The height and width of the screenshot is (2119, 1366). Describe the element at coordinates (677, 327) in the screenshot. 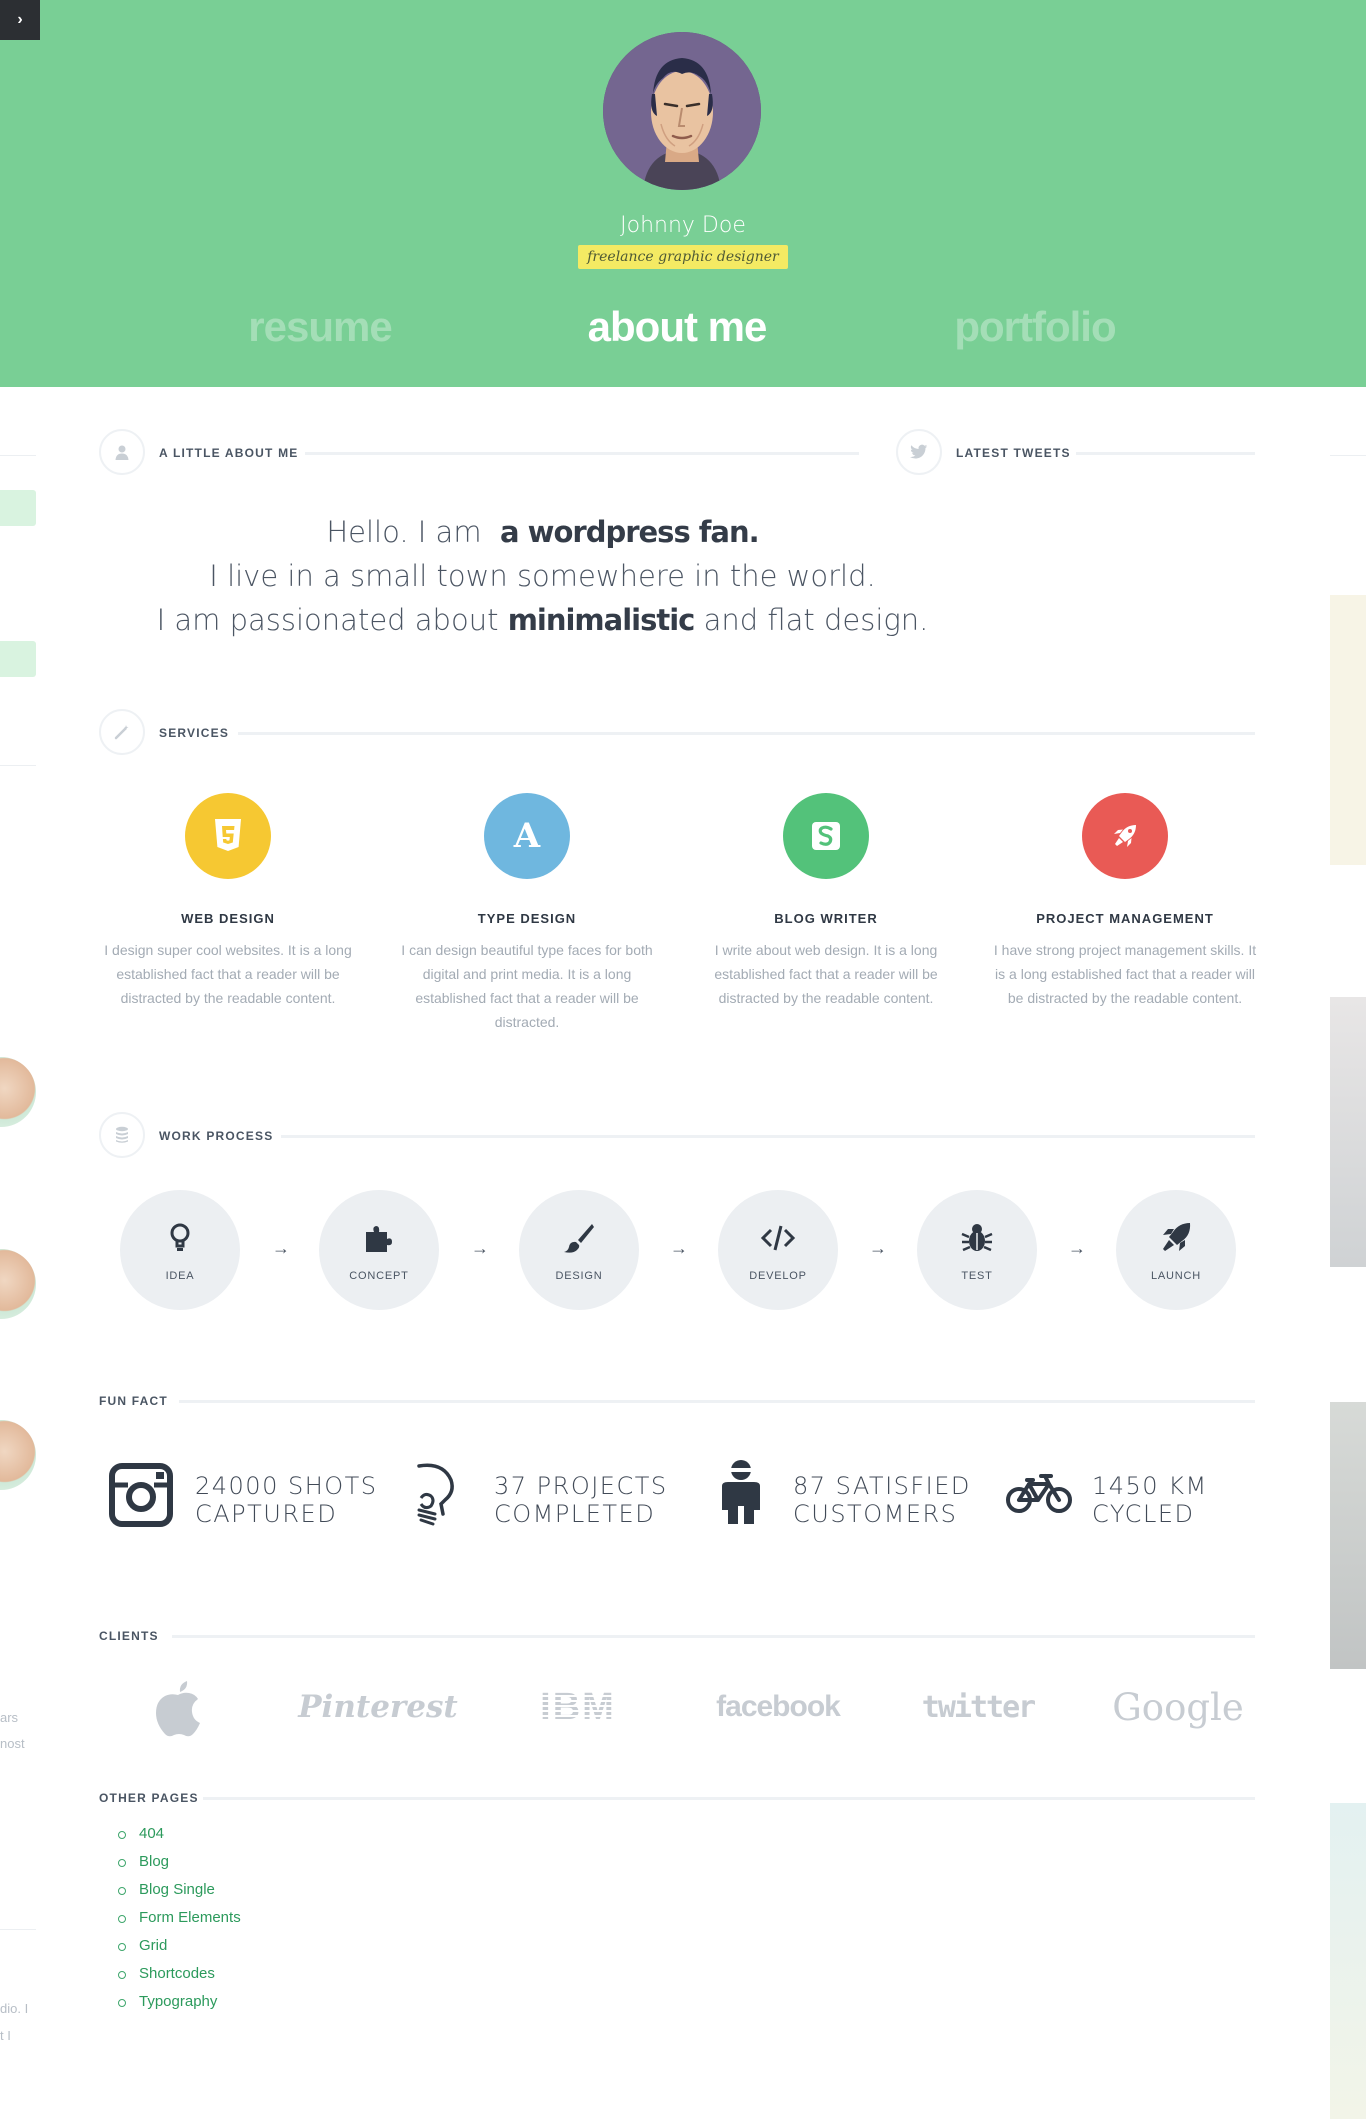

I see `nav-about-me: about me` at that location.